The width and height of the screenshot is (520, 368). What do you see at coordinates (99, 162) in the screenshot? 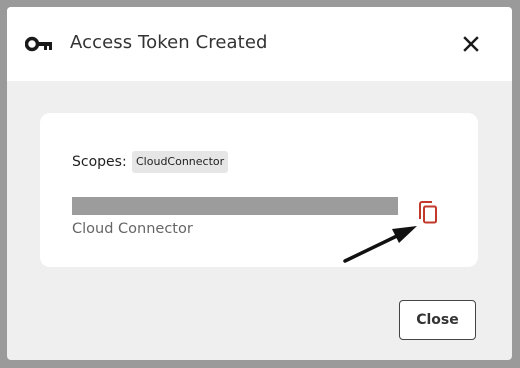
I see `scopes-label: Scopes:` at bounding box center [99, 162].